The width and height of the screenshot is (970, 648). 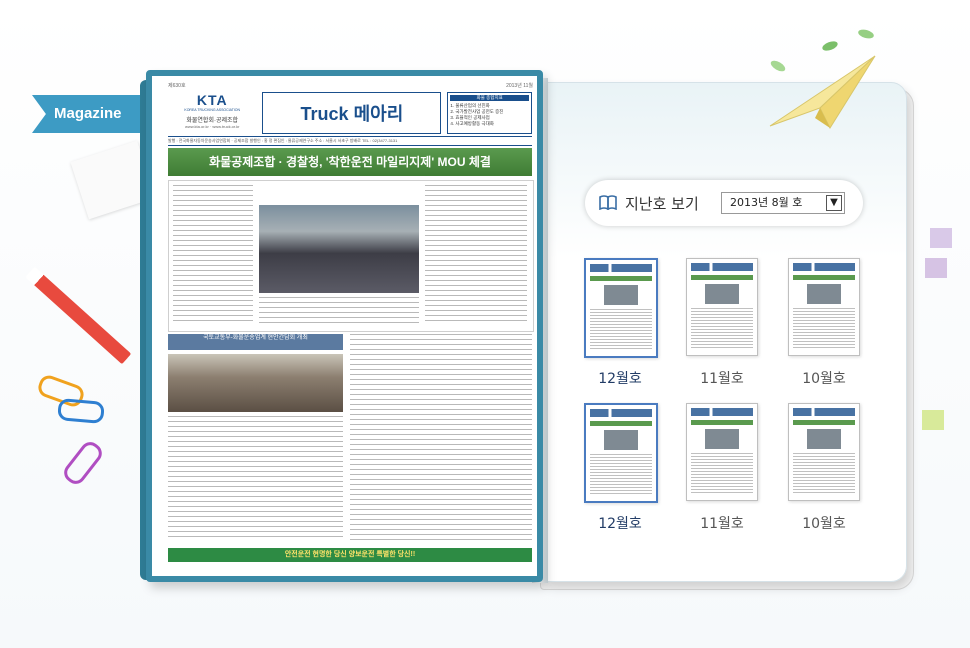 I want to click on newspaper-title: Truck 메아리, so click(x=352, y=113).